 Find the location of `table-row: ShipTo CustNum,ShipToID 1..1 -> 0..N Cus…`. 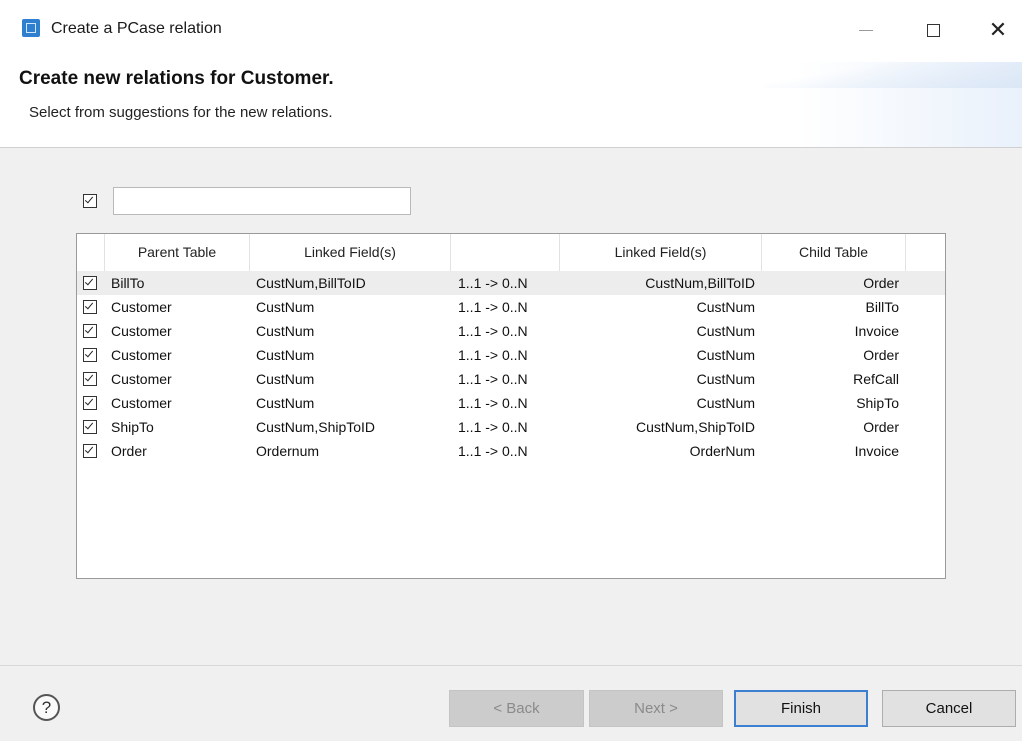

table-row: ShipTo CustNum,ShipToID 1..1 -> 0..N Cus… is located at coordinates (511, 427).